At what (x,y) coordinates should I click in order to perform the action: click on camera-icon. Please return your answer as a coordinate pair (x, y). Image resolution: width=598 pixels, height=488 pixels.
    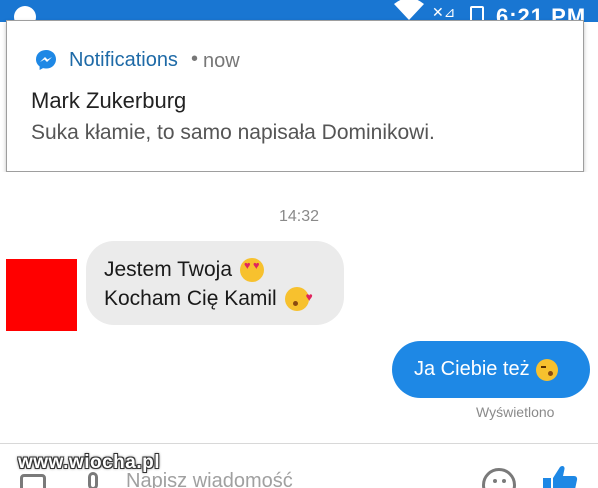
    Looking at the image, I should click on (33, 481).